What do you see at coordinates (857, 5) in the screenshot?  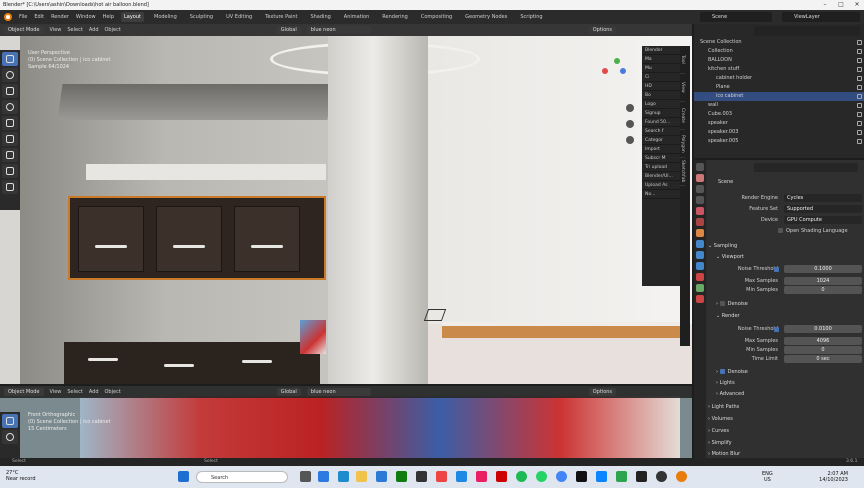 I see `close-icon: ✕` at bounding box center [857, 5].